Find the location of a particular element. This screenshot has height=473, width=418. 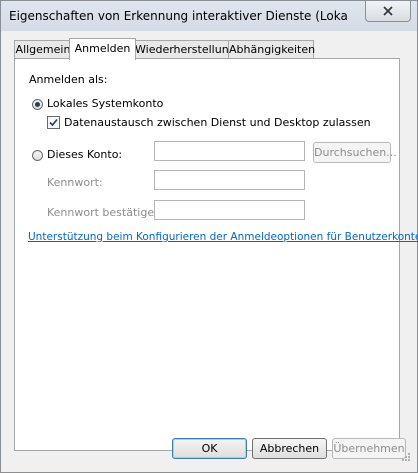

tab-label: Anmelden is located at coordinates (102, 48).